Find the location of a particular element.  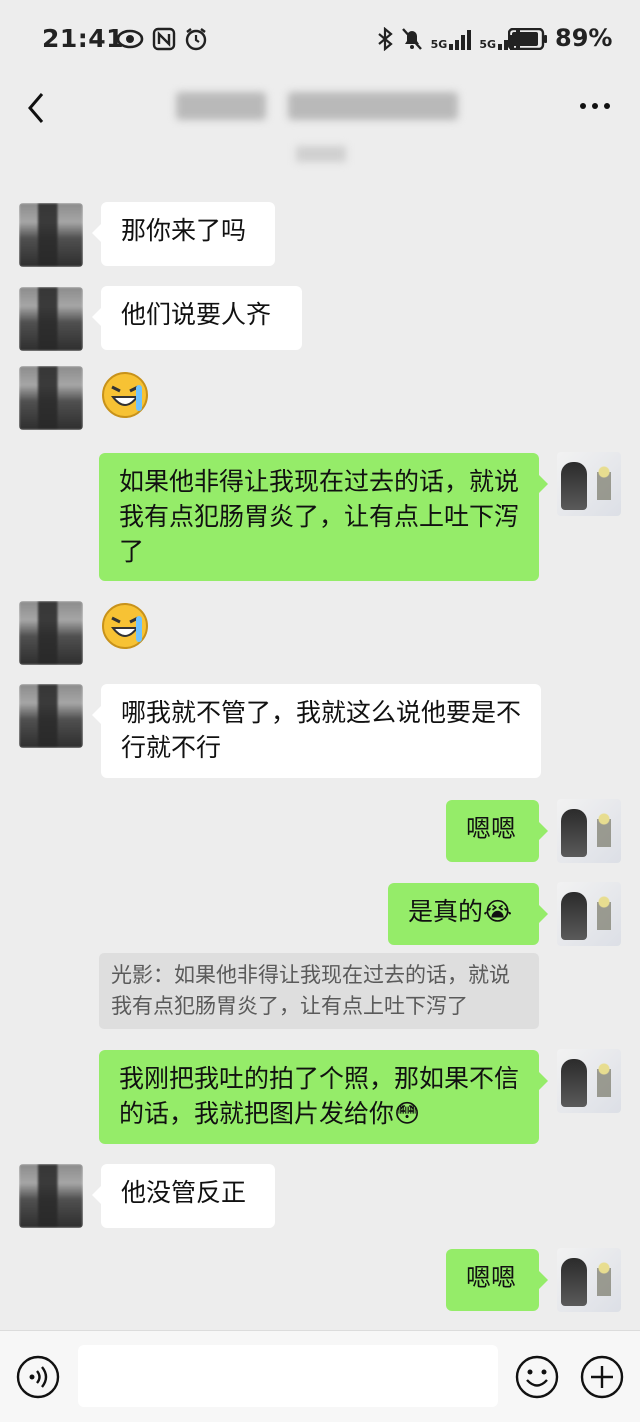

eye-icon is located at coordinates (130, 39).